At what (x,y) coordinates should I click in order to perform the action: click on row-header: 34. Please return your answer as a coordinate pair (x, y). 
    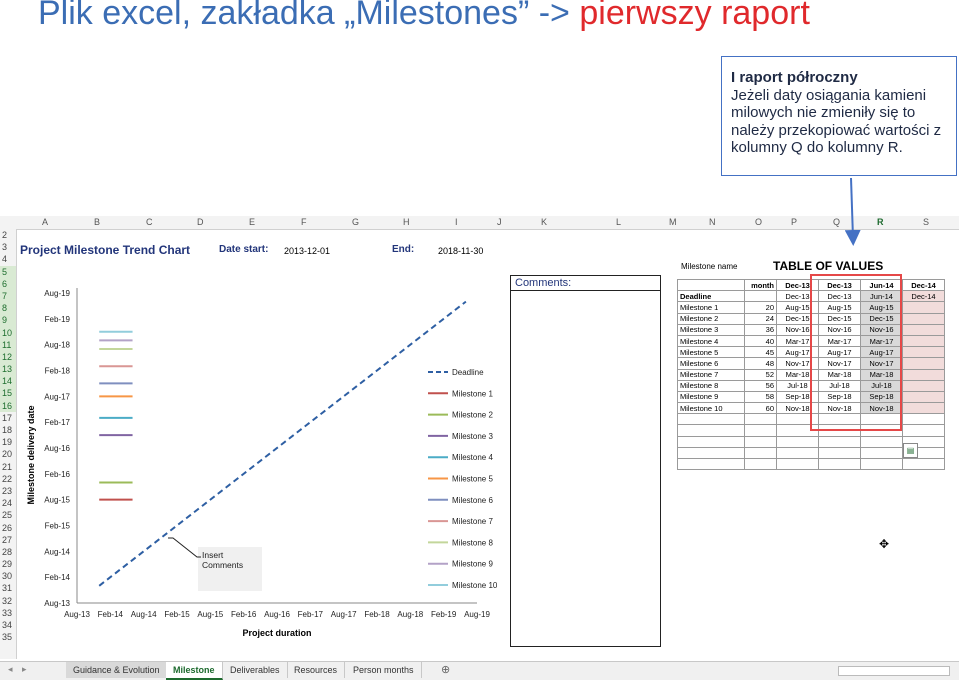
    Looking at the image, I should click on (8, 625).